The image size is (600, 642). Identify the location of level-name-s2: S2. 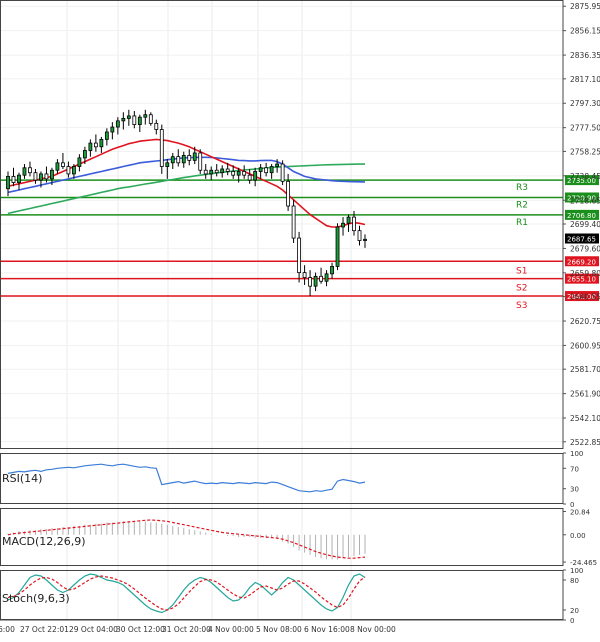
(521, 289).